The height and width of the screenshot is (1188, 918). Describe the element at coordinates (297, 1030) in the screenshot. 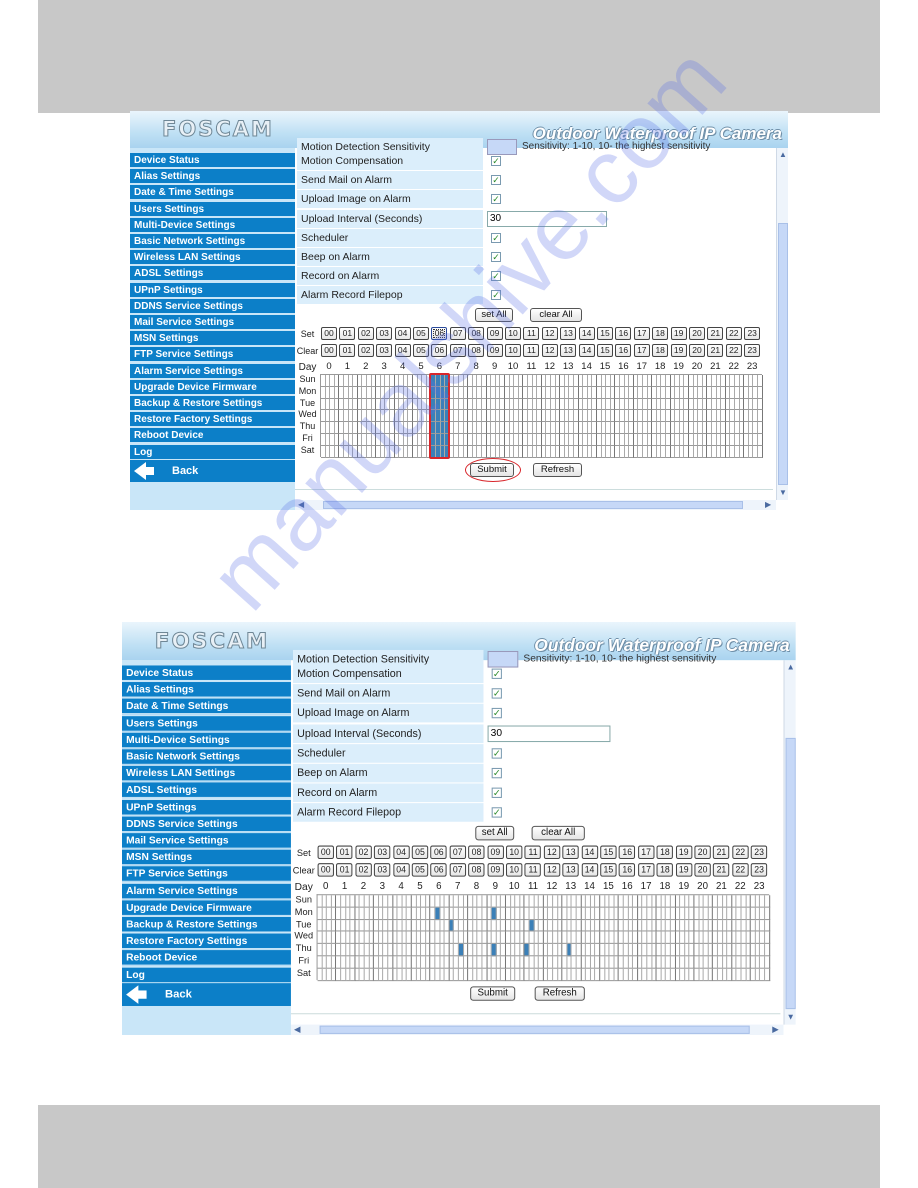

I see `scroll-left-icon: ◀` at that location.